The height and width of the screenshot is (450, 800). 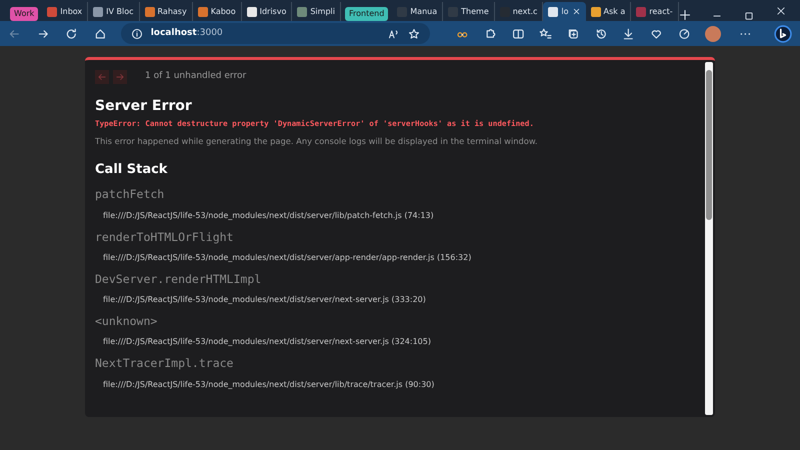 What do you see at coordinates (317, 141) in the screenshot?
I see `error-description: This error happened while generating the page. Any console logs will be displayed in the terminal window.` at bounding box center [317, 141].